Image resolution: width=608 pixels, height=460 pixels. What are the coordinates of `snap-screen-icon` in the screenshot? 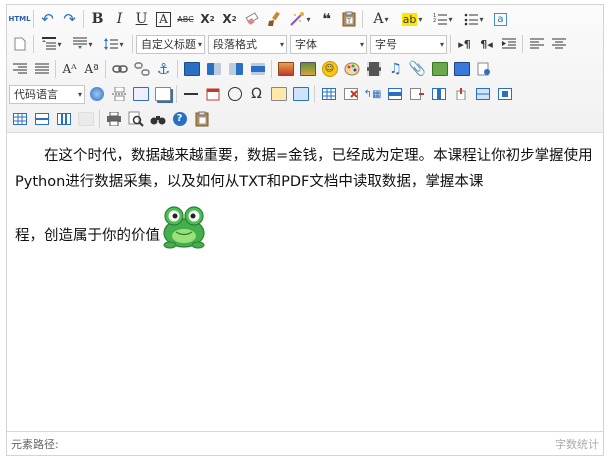 It's located at (278, 94).